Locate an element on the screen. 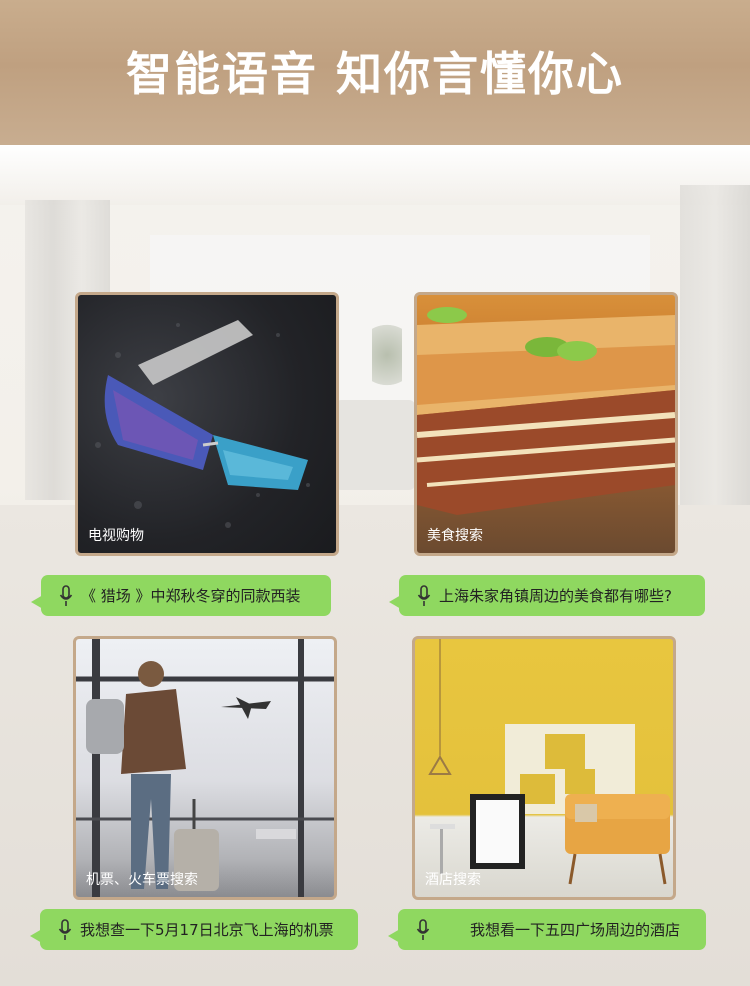 The image size is (750, 986). airport-illustration is located at coordinates (205, 768).